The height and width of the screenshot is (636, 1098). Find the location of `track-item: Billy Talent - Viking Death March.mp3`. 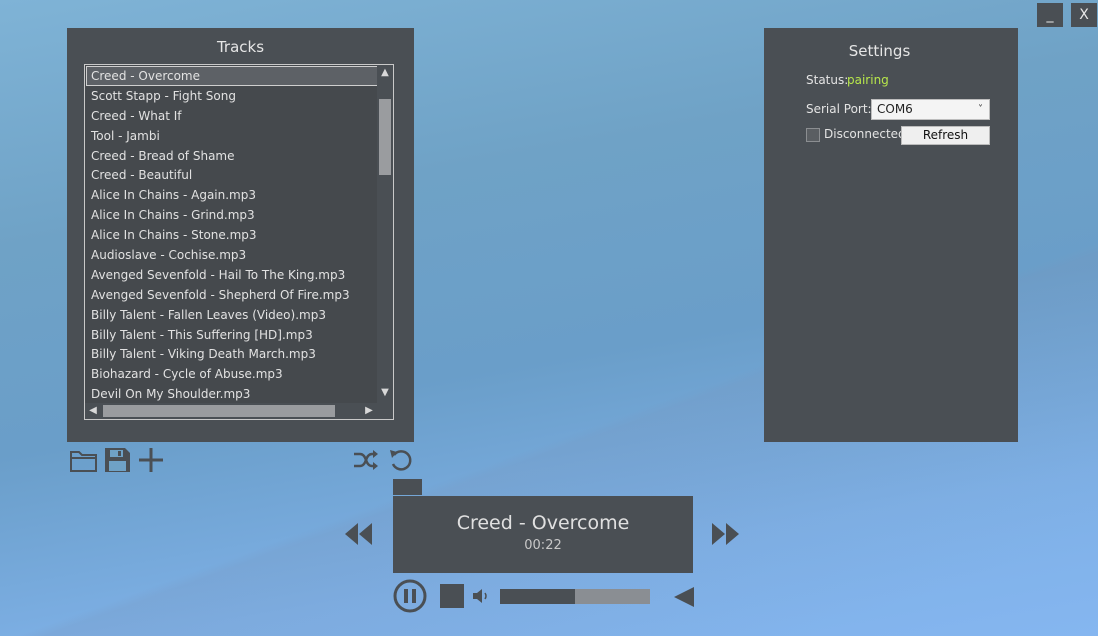

track-item: Billy Talent - Viking Death March.mp3 is located at coordinates (232, 354).